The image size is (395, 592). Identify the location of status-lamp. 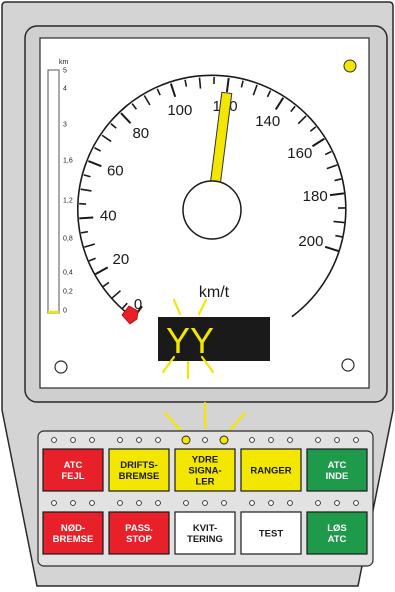
(350, 66).